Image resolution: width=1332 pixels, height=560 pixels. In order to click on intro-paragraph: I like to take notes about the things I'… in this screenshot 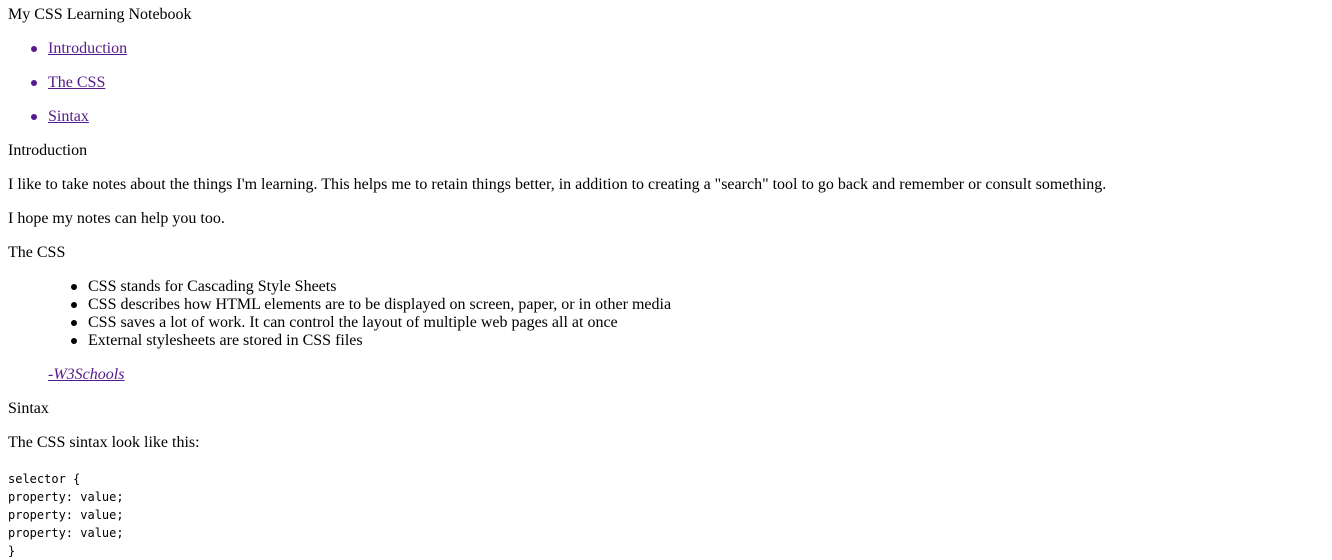, I will do `click(557, 184)`.